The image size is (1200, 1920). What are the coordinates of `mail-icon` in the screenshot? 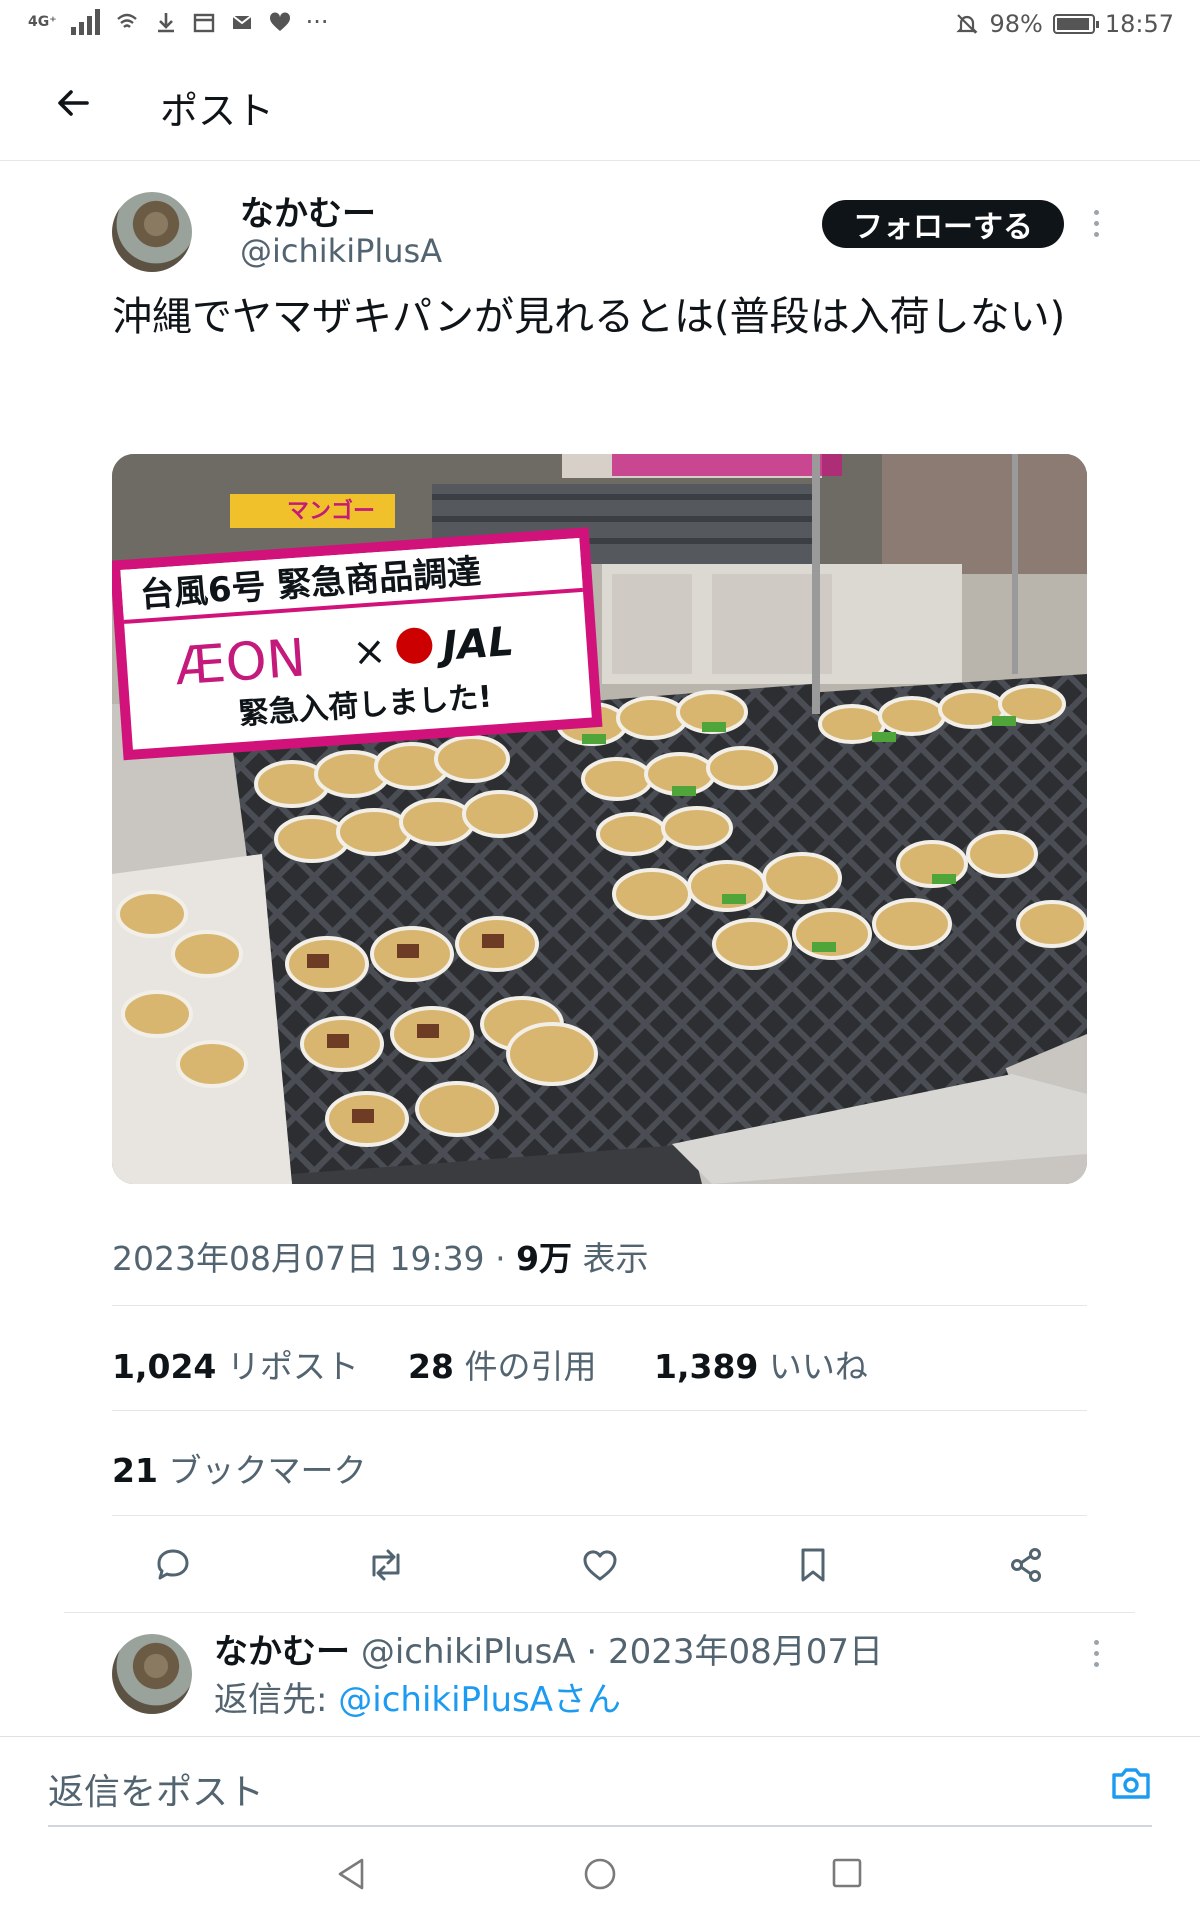 It's located at (242, 22).